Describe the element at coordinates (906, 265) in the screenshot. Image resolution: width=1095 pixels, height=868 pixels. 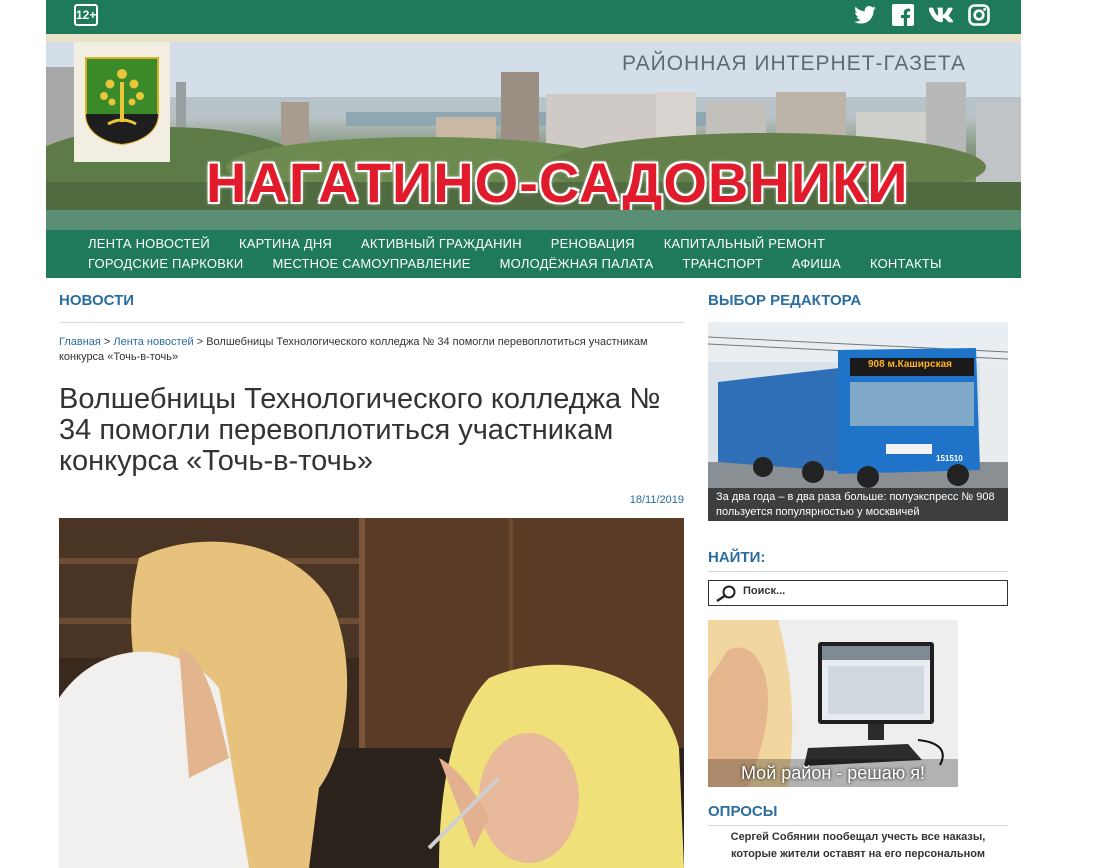
I see `nav-item-contacts: КОНТАКТЫ` at that location.